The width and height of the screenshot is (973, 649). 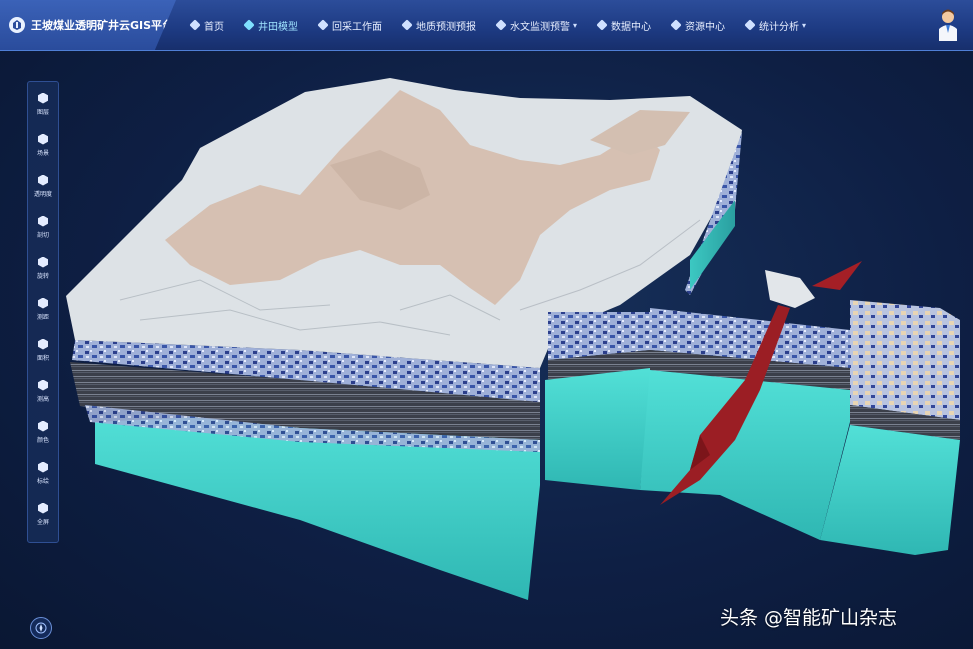 What do you see at coordinates (602, 25) in the screenshot?
I see `data-icon` at bounding box center [602, 25].